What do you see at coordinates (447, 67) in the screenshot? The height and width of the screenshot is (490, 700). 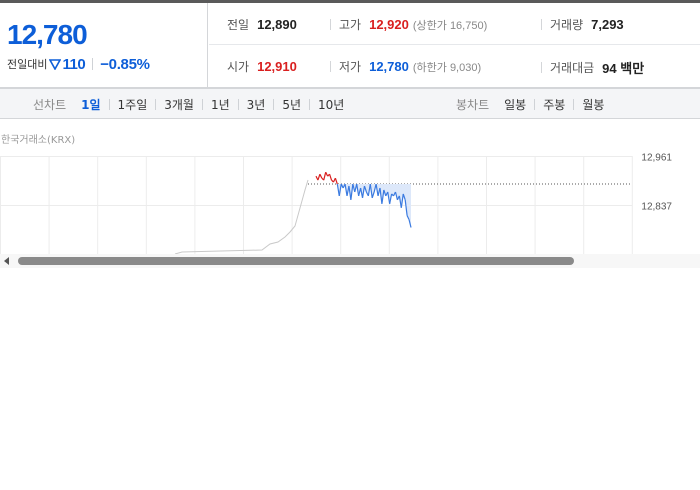 I see `lower-limit-price: (하한가 9,030)` at bounding box center [447, 67].